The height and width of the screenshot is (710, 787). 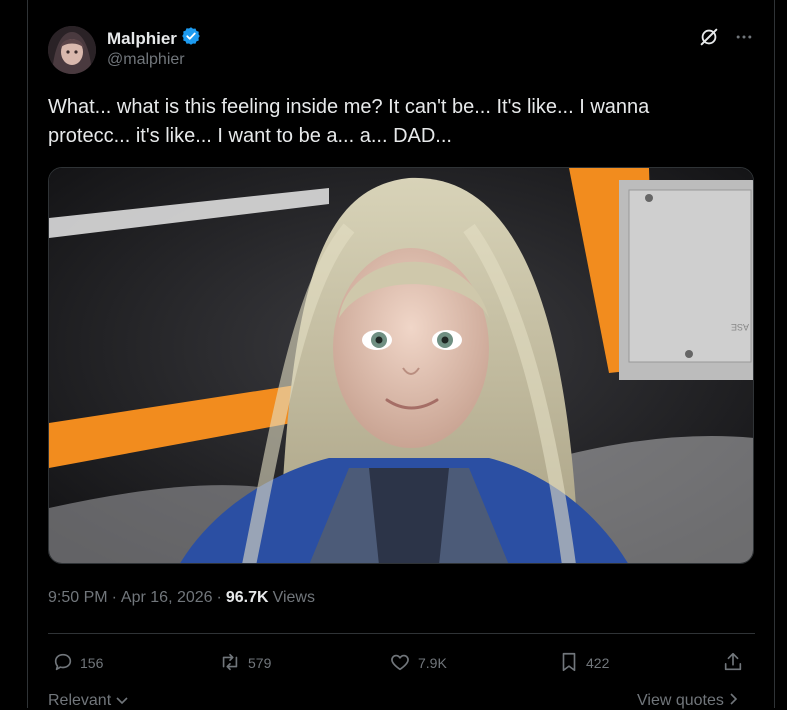 I want to click on tweet-top-actions, so click(x=726, y=39).